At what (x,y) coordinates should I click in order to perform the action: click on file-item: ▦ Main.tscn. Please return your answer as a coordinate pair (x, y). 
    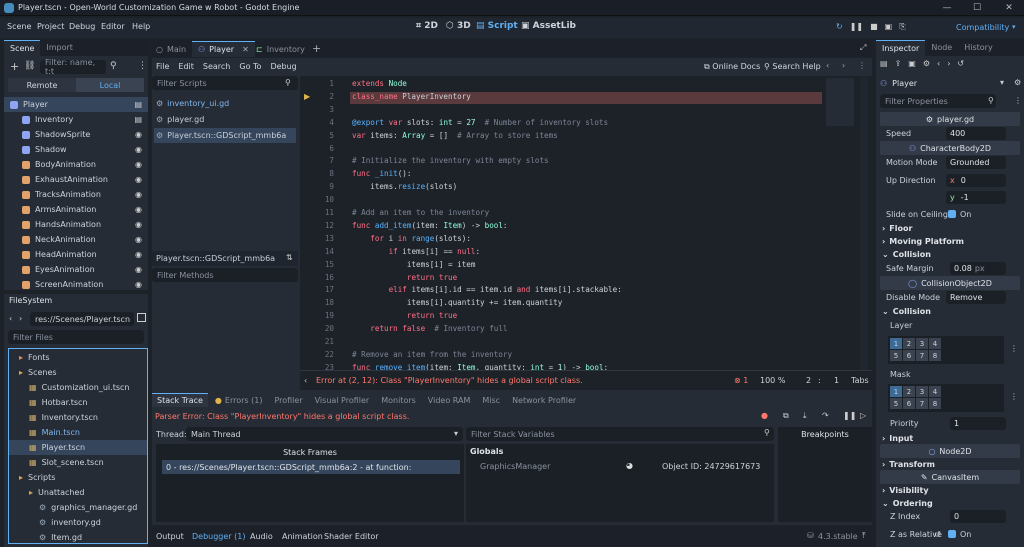
    Looking at the image, I should click on (78, 432).